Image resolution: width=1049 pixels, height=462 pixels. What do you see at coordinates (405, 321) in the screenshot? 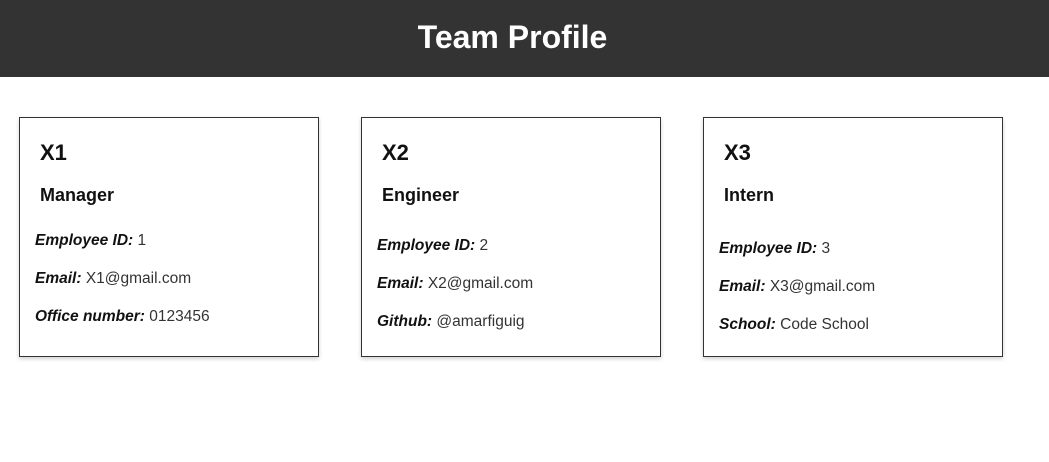
I see `github-label: Github:` at bounding box center [405, 321].